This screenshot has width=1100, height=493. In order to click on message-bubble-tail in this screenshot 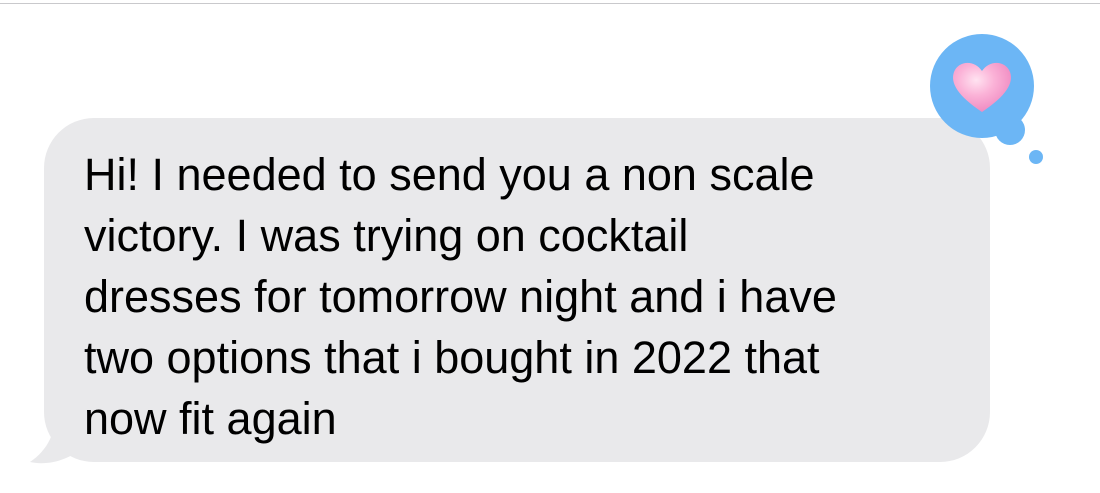, I will do `click(57, 437)`.